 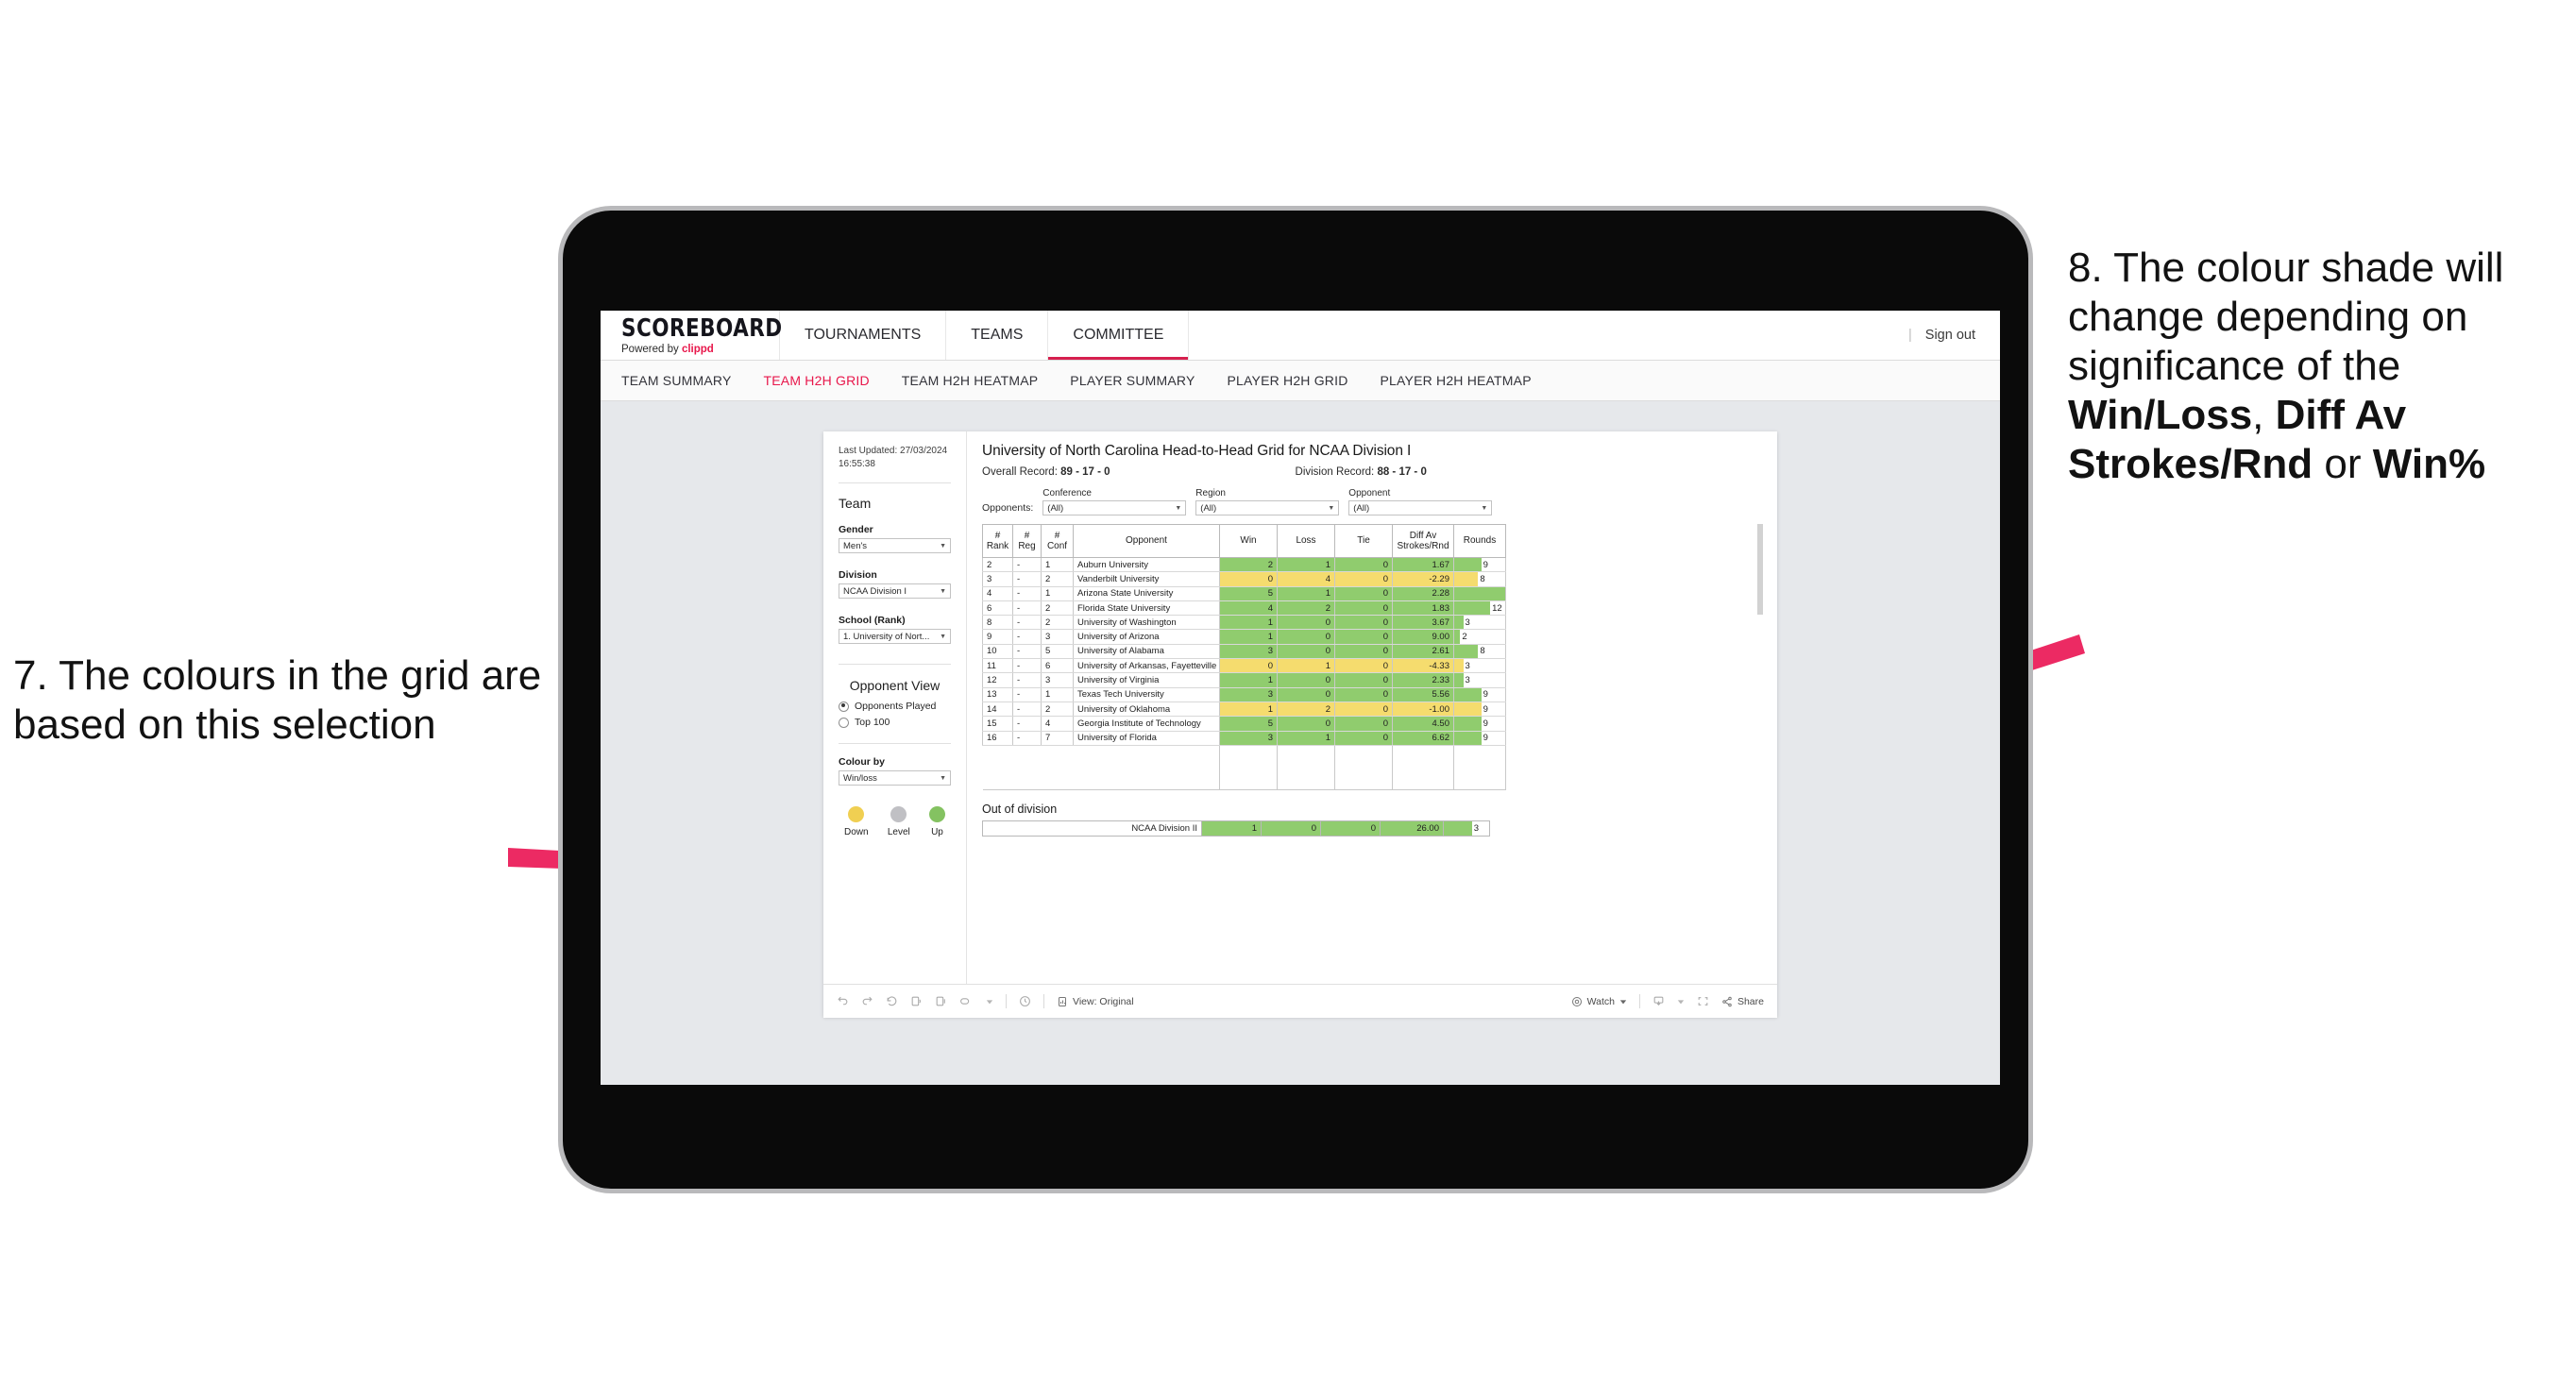 I want to click on cell-rank: 9, so click(x=997, y=637).